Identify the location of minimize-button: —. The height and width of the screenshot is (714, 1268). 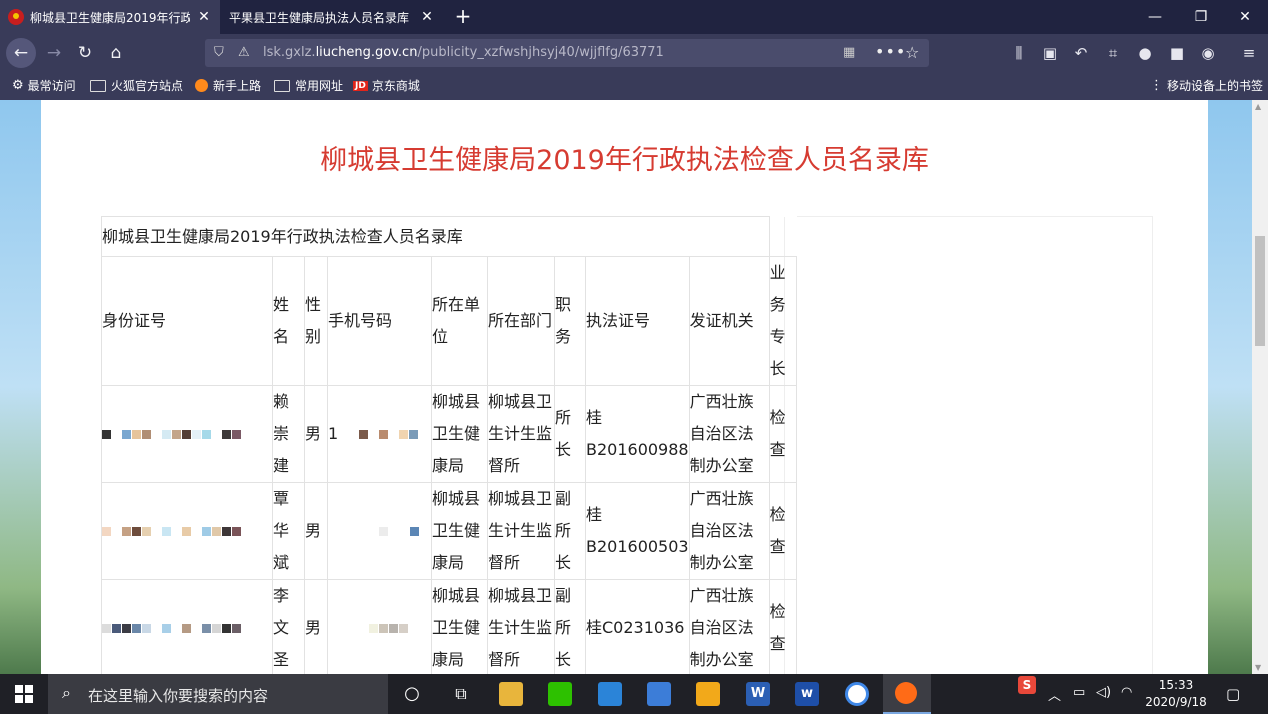
(1155, 17).